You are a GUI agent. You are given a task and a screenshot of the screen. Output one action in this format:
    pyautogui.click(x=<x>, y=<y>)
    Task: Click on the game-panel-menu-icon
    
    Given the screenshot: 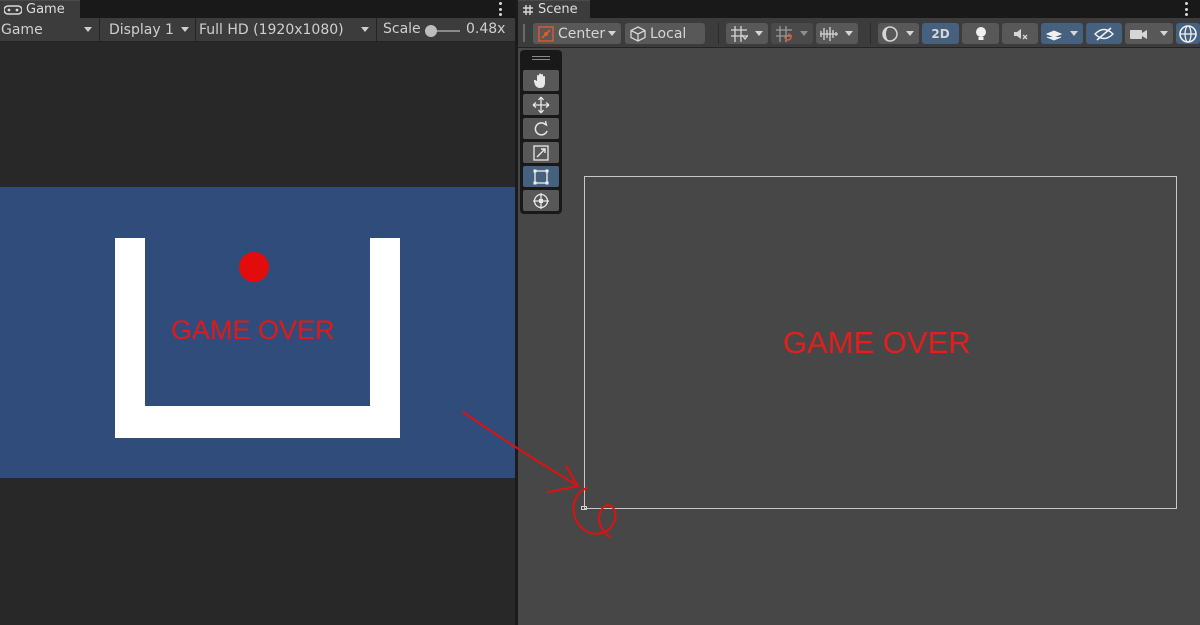 What is the action you would take?
    pyautogui.click(x=500, y=9)
    